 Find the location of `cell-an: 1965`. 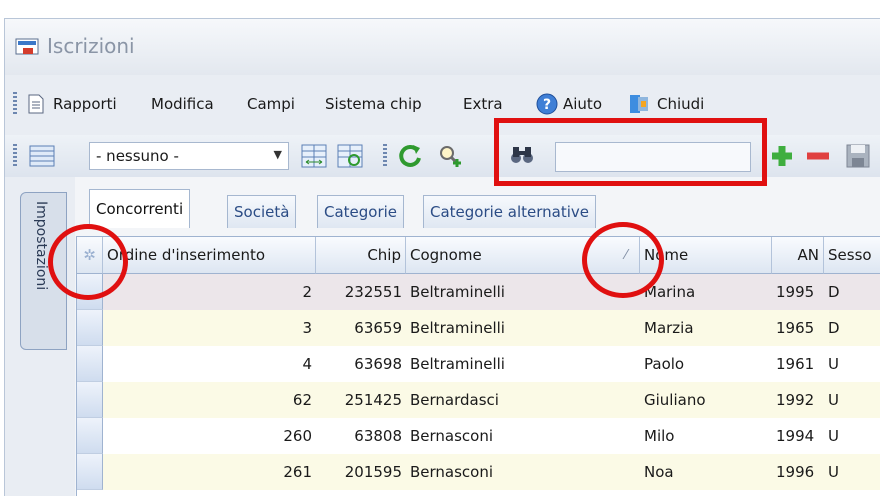

cell-an: 1965 is located at coordinates (795, 328).